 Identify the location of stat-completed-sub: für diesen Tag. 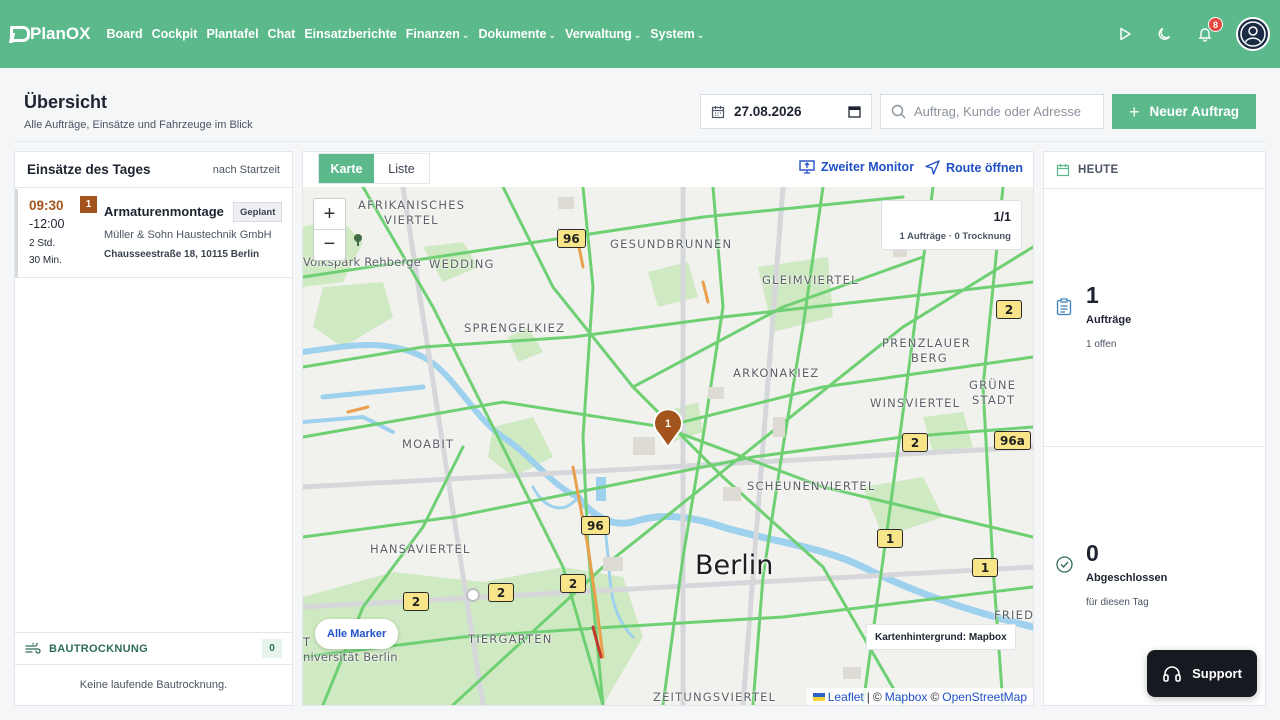
(1117, 602).